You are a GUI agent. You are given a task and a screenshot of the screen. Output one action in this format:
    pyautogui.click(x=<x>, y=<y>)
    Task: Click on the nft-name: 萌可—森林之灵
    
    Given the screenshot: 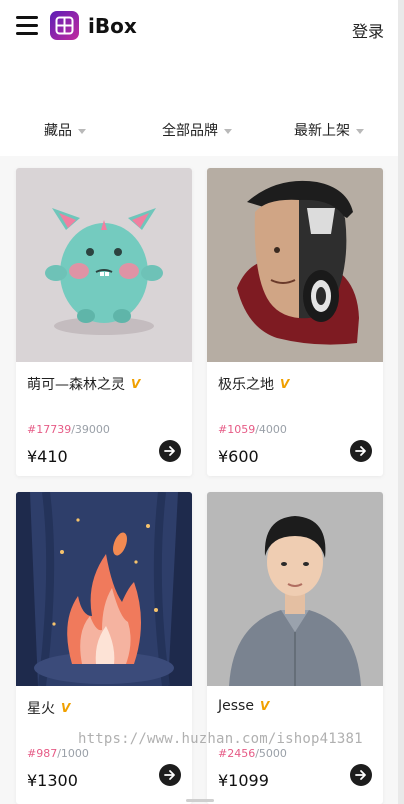 What is the action you would take?
    pyautogui.click(x=76, y=385)
    